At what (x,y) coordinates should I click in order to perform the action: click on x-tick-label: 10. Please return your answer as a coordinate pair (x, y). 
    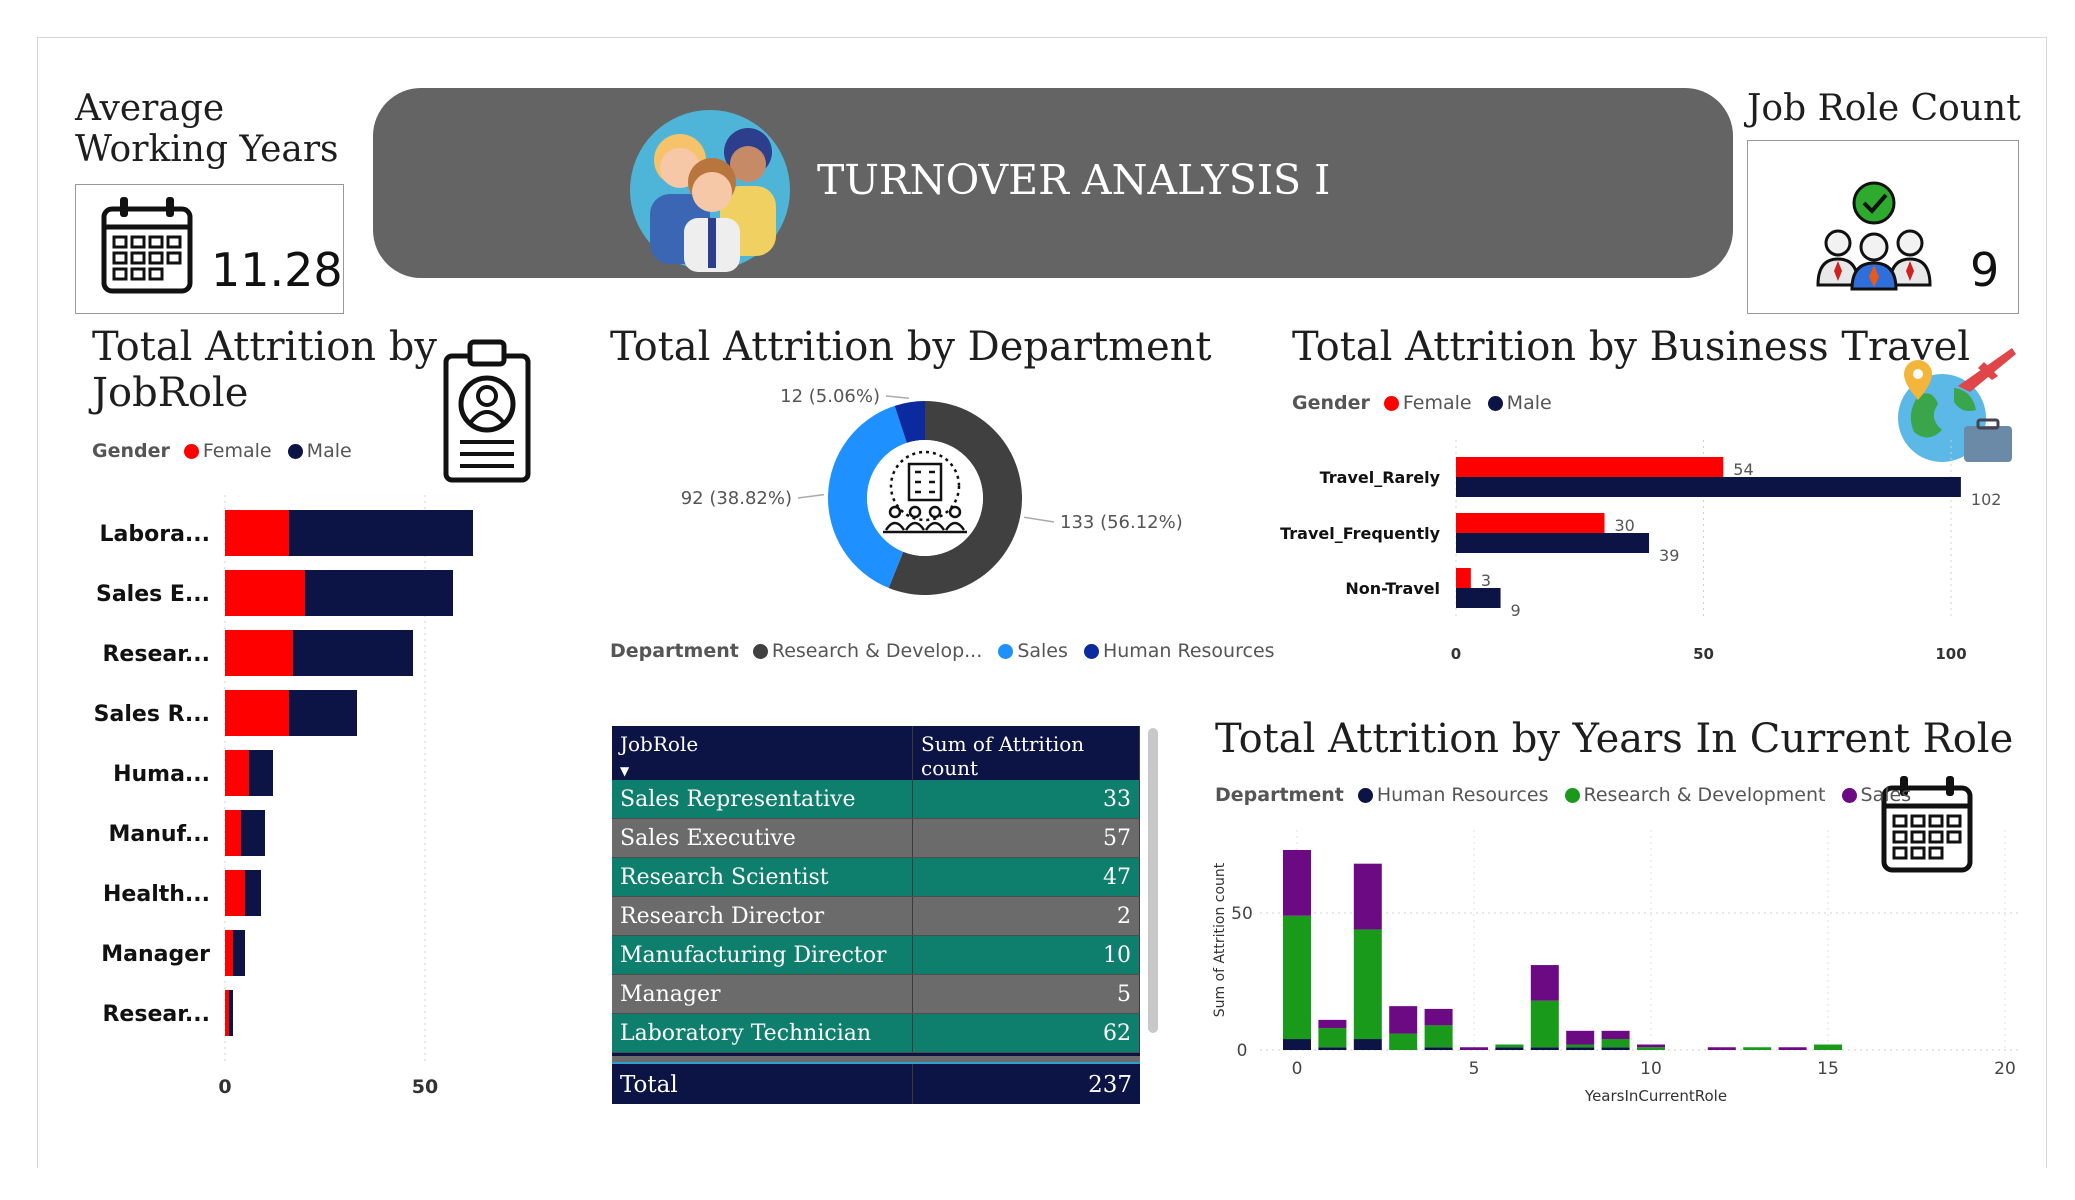
    Looking at the image, I should click on (1651, 1069).